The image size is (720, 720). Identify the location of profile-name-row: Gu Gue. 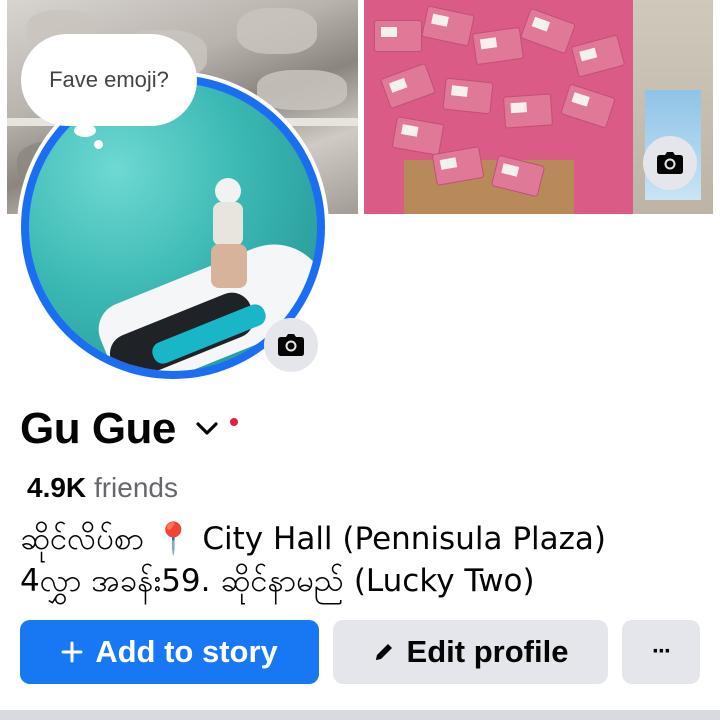
(129, 429).